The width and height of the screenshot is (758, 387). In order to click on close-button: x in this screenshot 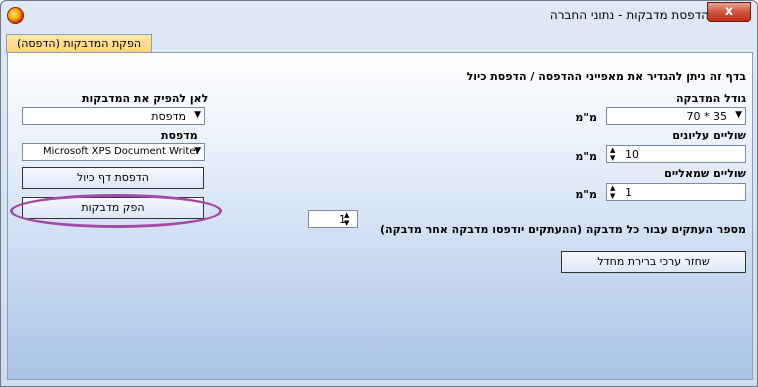, I will do `click(729, 12)`.